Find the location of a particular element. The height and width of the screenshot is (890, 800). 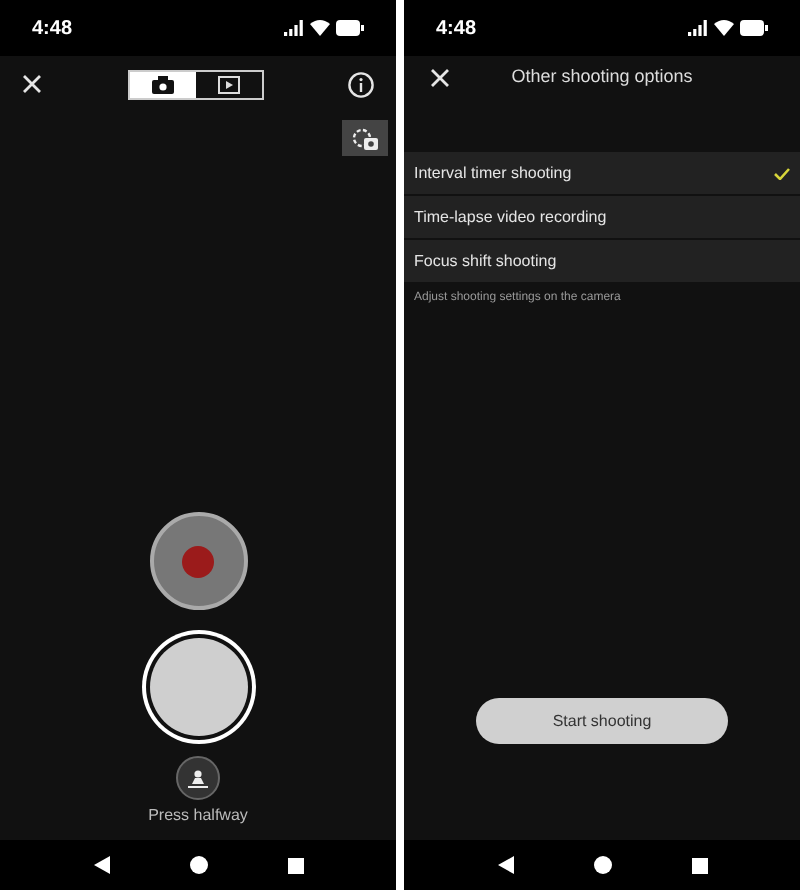

playback-icon is located at coordinates (228, 84).